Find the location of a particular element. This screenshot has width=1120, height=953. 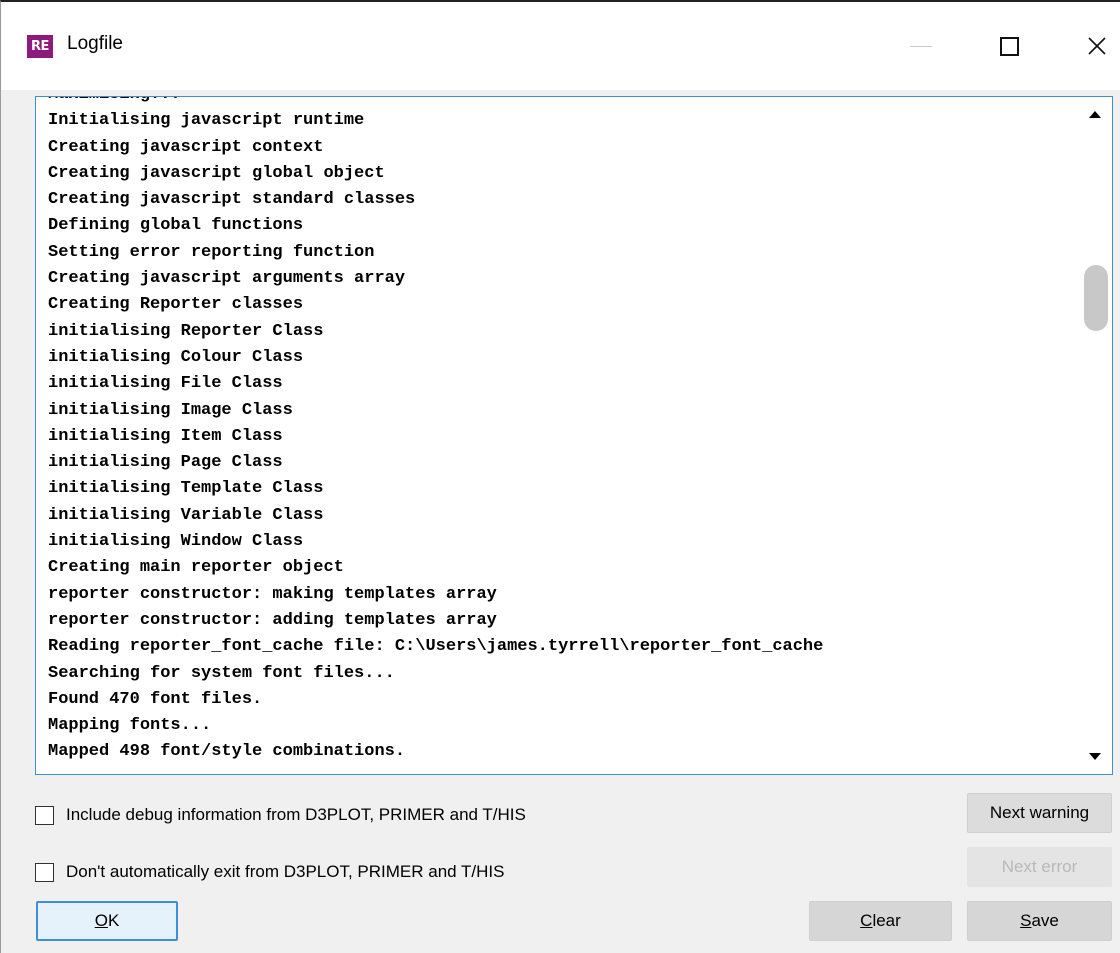

window-title: Logfile is located at coordinates (95, 43).